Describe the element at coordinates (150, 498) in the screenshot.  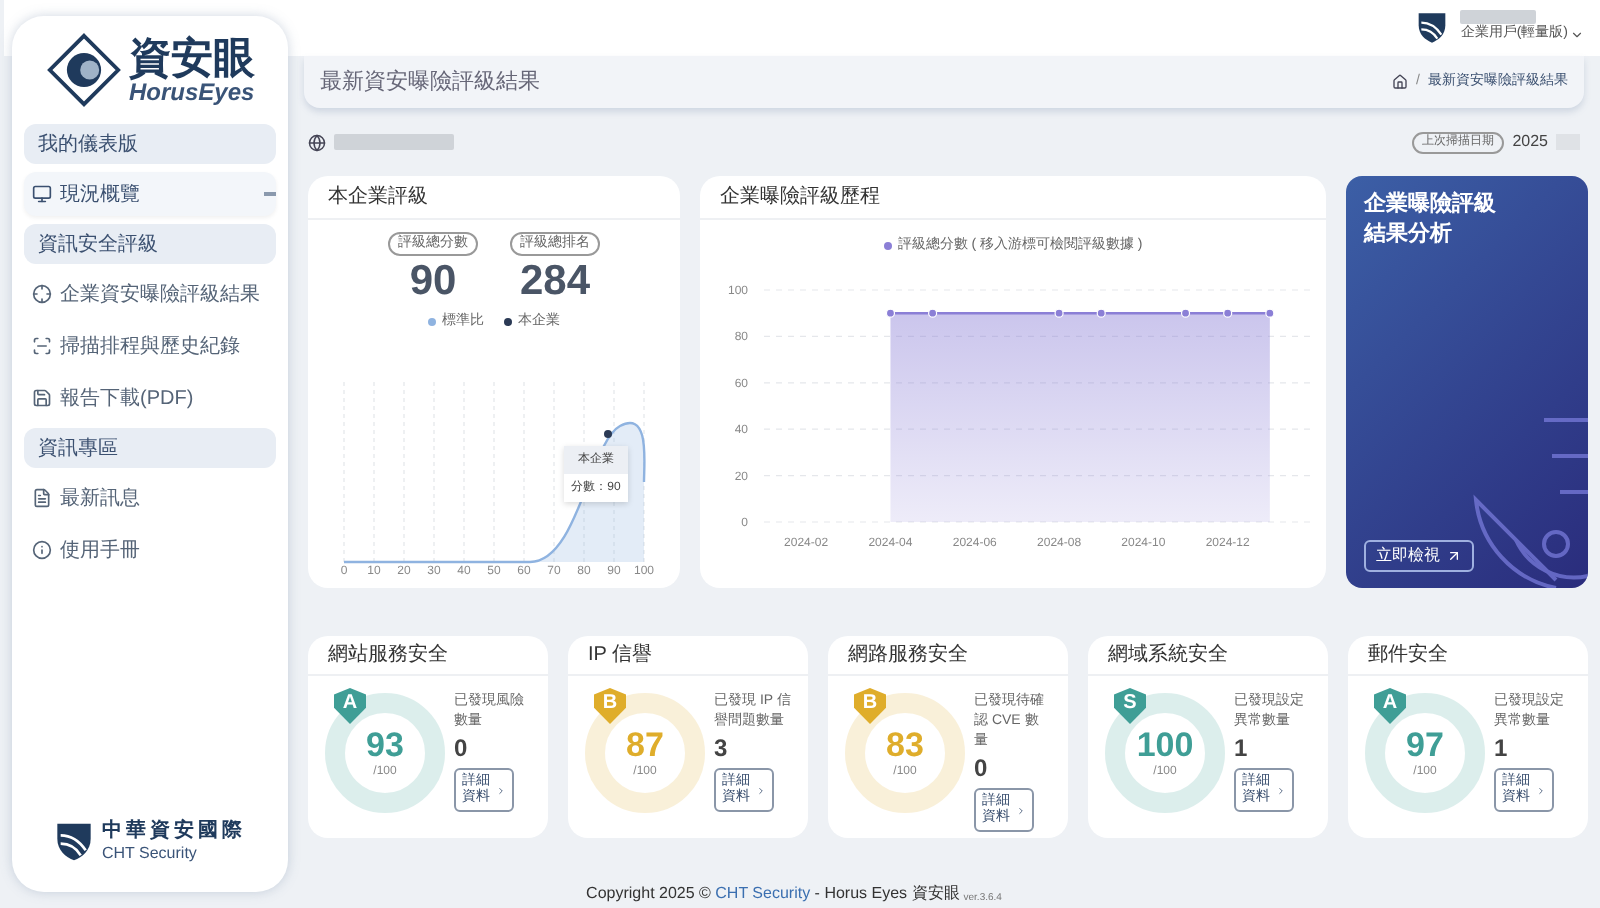
I see `menu-item: 最新訊息` at that location.